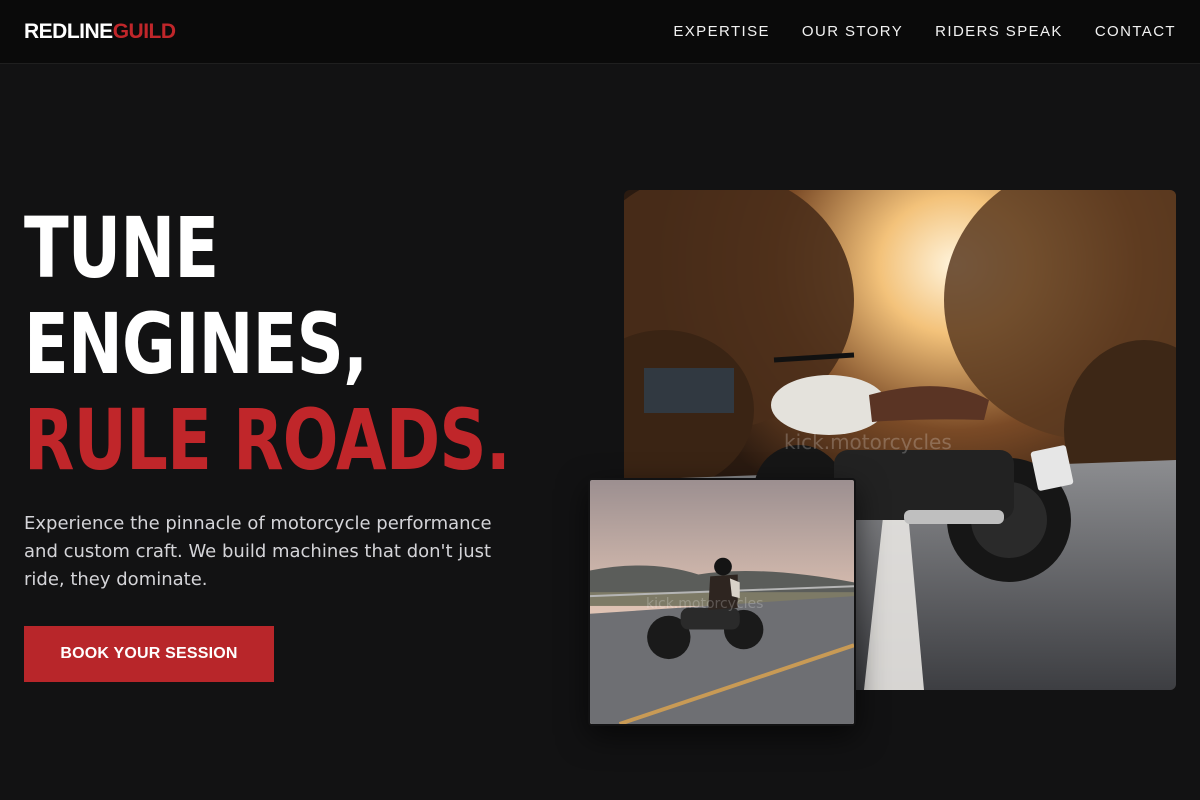  Describe the element at coordinates (1135, 32) in the screenshot. I see `nav-link-contact: CONTACT` at that location.